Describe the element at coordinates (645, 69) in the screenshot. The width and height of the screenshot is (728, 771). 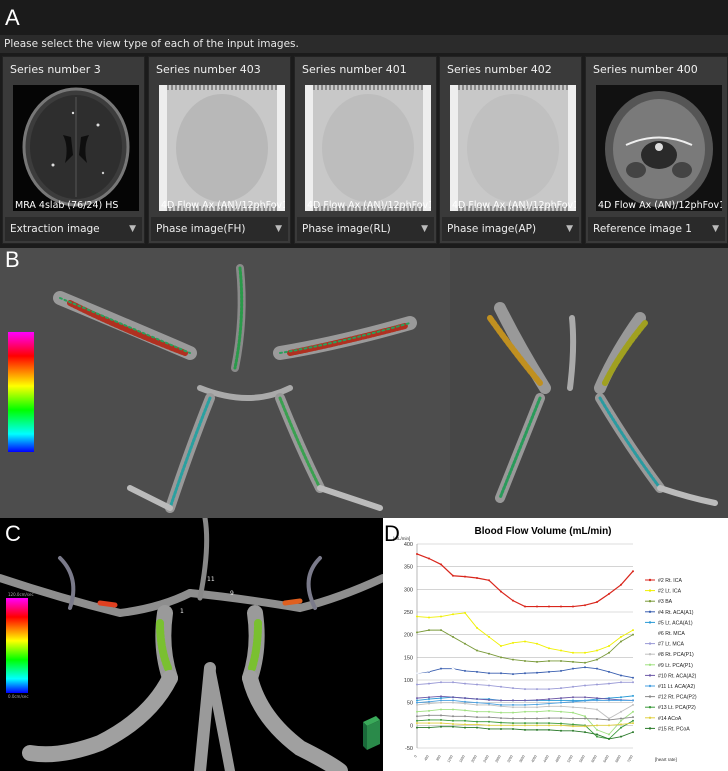
I see `series-title: Series number 400` at that location.